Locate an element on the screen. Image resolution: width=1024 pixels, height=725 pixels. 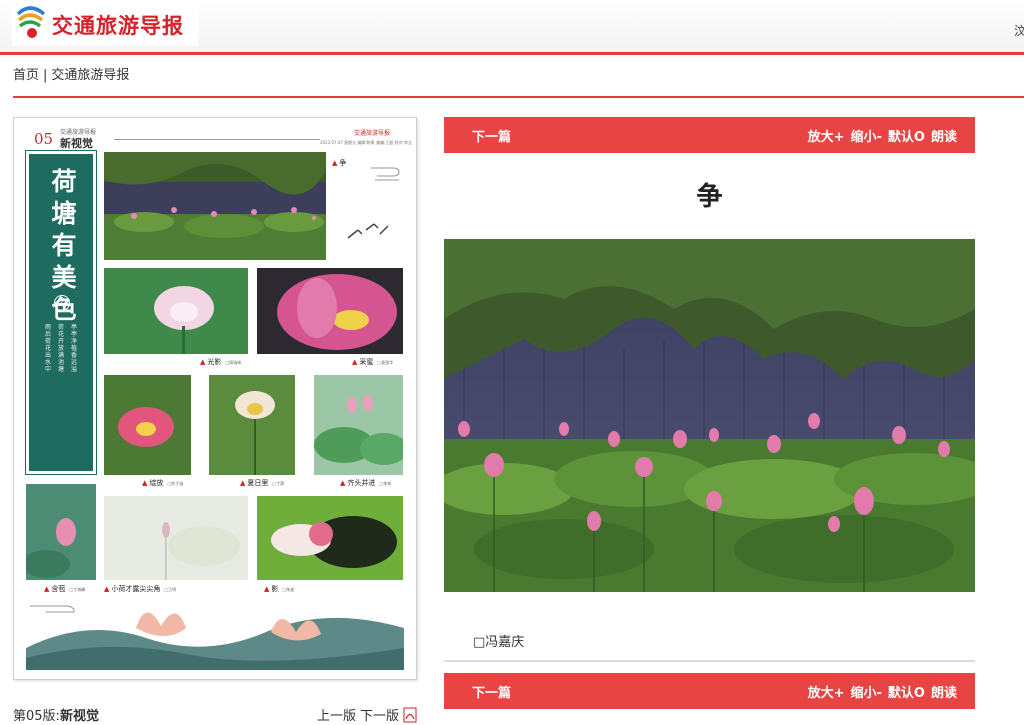
feature-side-text: 荷花开放满池塘 is located at coordinates (61, 348).